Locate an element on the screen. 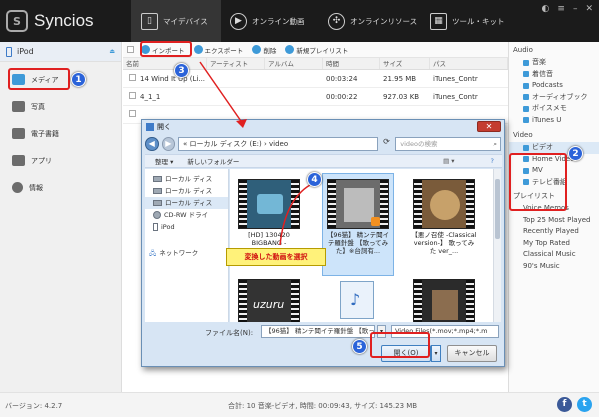 Image resolution: width=599 pixels, height=417 pixels. device-row: iPod ⏏ is located at coordinates (60, 52).